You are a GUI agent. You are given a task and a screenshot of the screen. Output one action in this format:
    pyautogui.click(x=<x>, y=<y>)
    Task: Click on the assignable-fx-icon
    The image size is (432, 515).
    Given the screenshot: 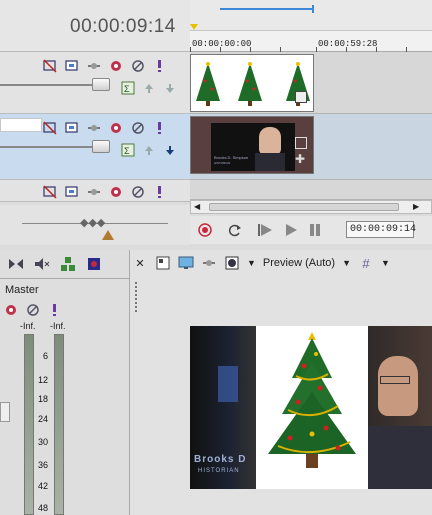 What is the action you would take?
    pyautogui.click(x=94, y=264)
    